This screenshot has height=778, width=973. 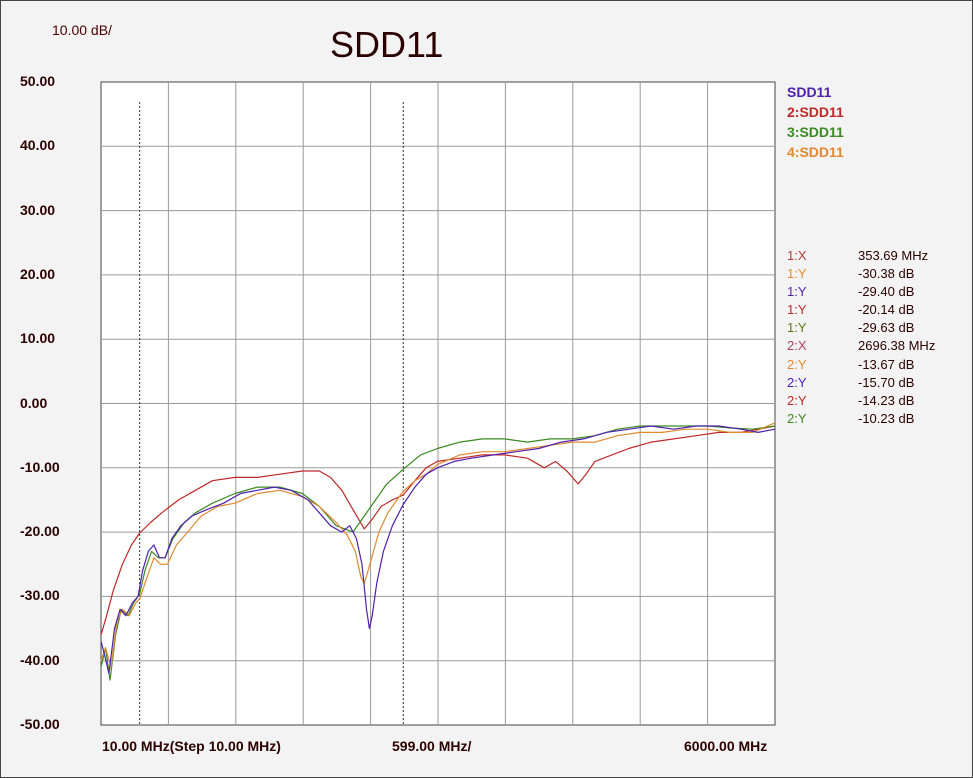 What do you see at coordinates (40, 466) in the screenshot?
I see `y-tick-label: -10.00` at bounding box center [40, 466].